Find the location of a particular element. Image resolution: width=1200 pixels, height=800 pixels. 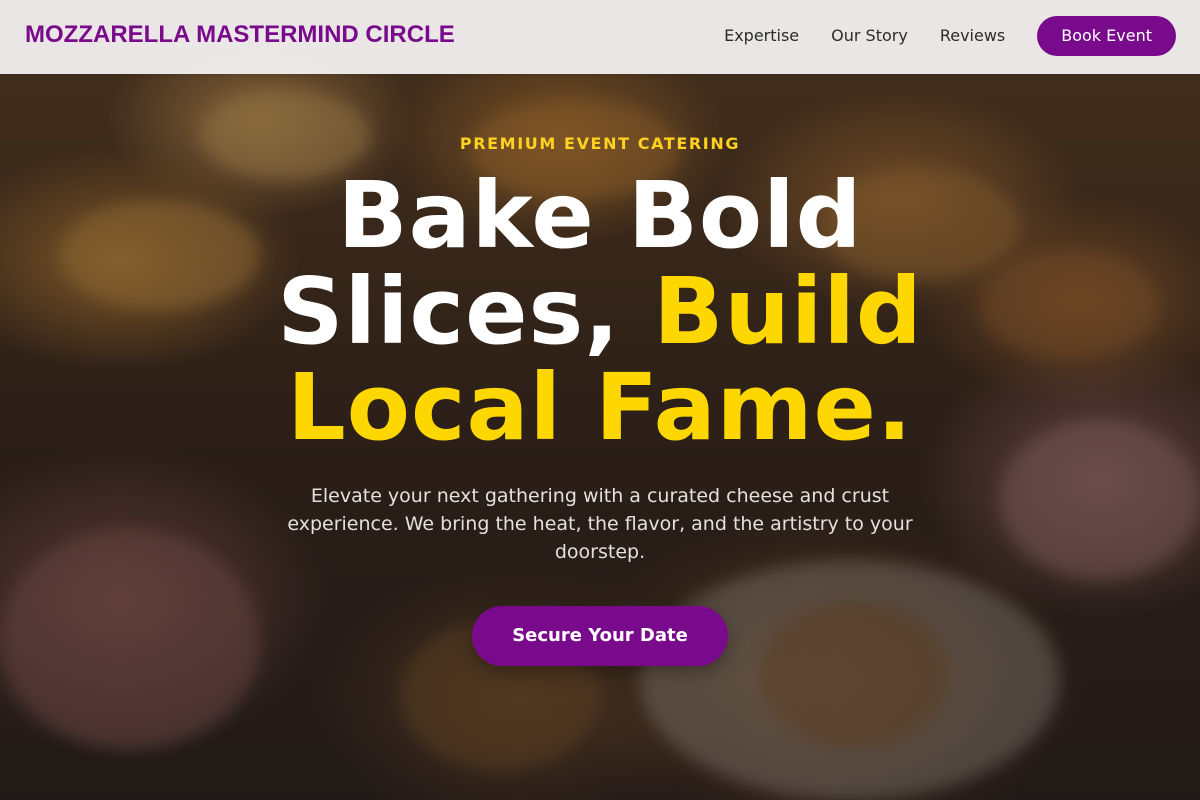

nav-link-expertise: Expertise is located at coordinates (761, 36).